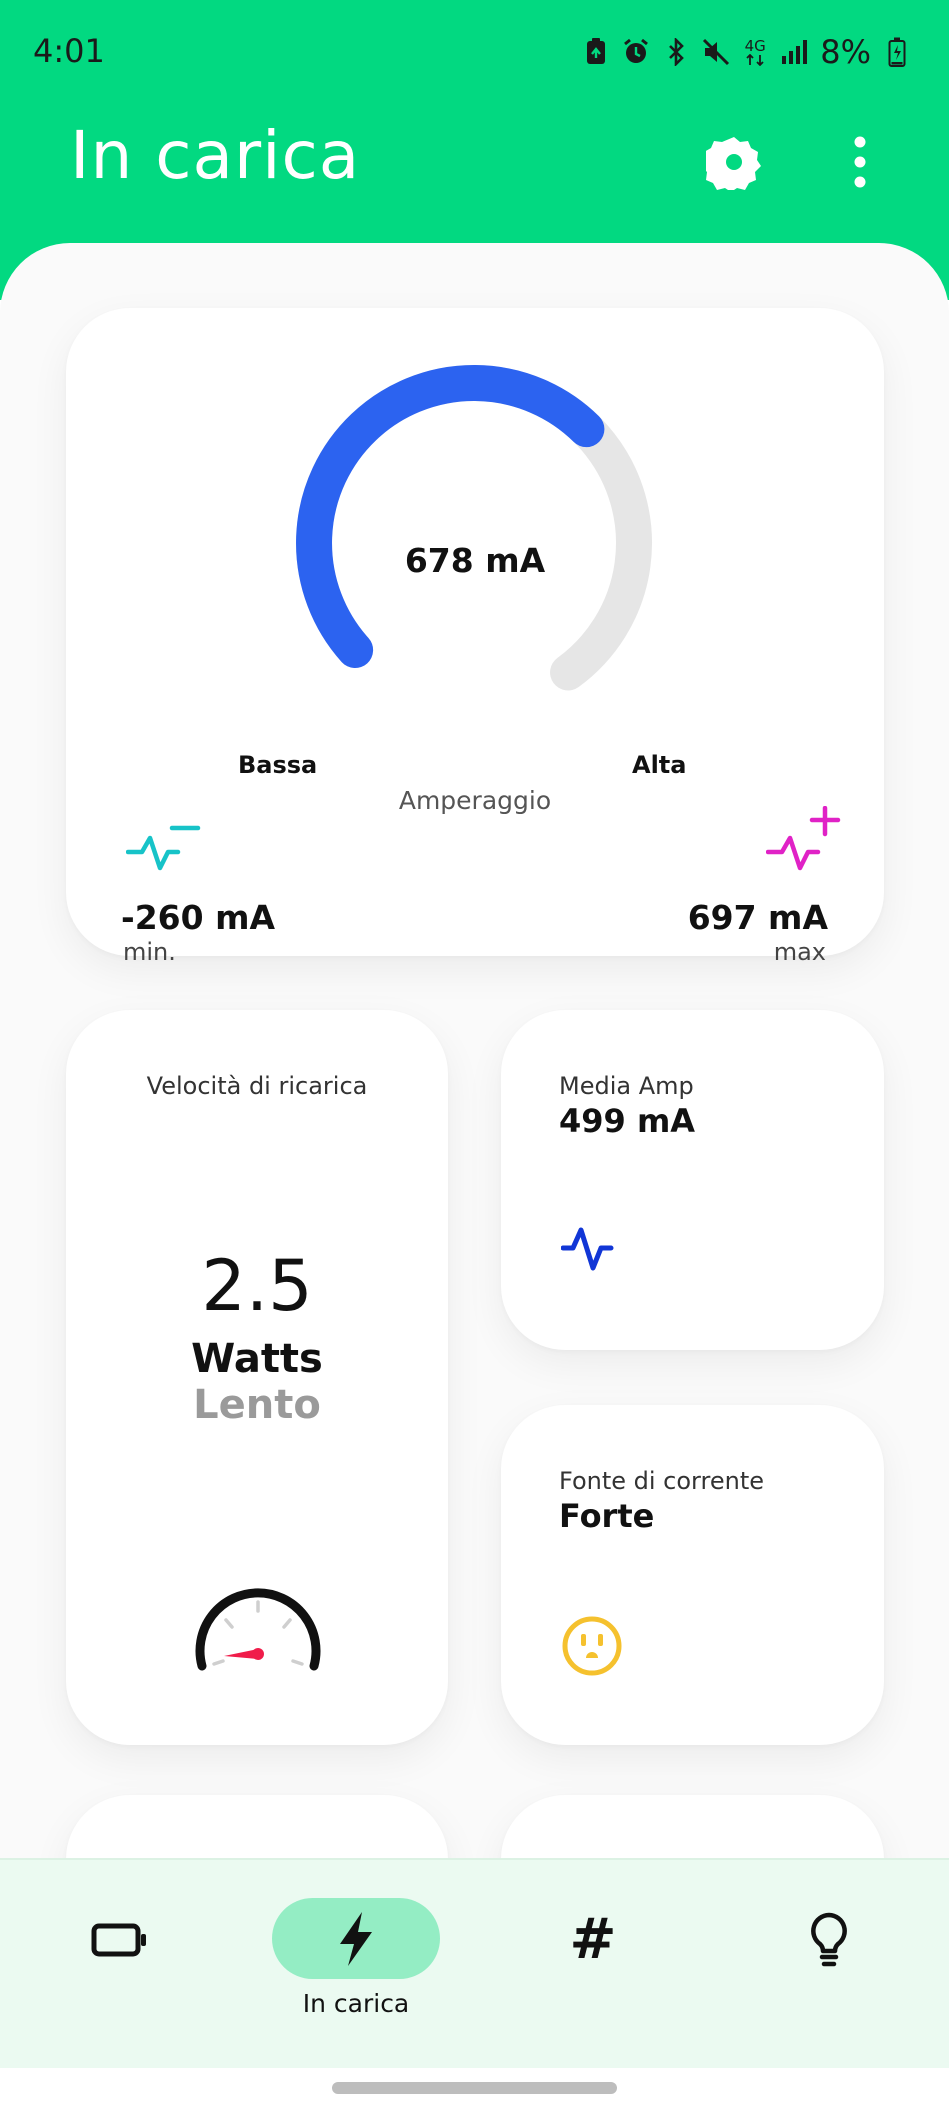 The image size is (949, 2108). Describe the element at coordinates (716, 52) in the screenshot. I see `mute-icon` at that location.